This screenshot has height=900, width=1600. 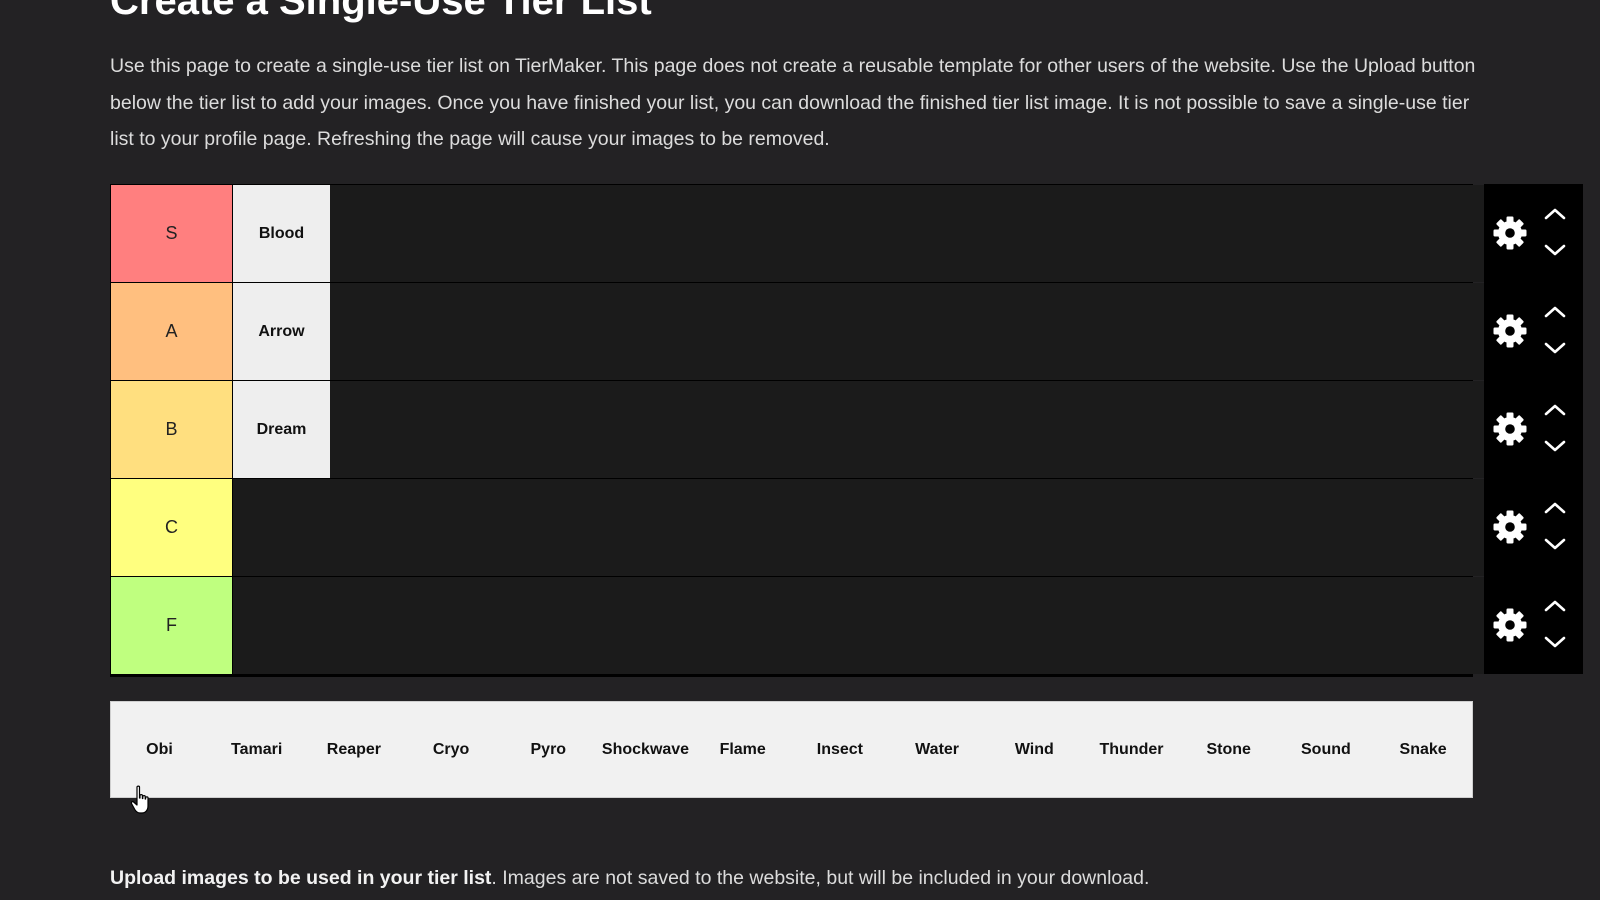 What do you see at coordinates (1325, 749) in the screenshot?
I see `bank-item: Sound` at bounding box center [1325, 749].